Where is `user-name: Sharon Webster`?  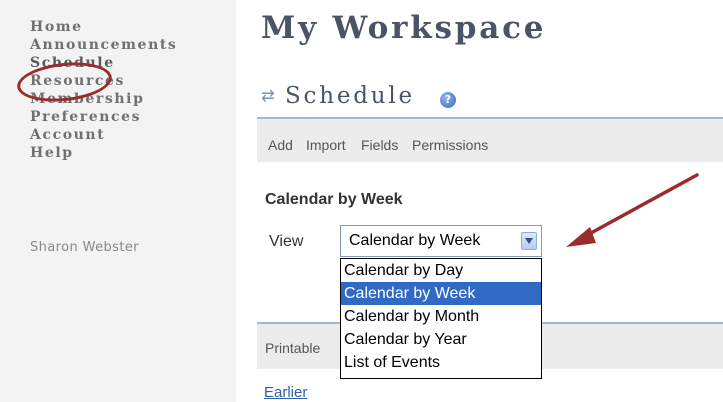 user-name: Sharon Webster is located at coordinates (84, 247).